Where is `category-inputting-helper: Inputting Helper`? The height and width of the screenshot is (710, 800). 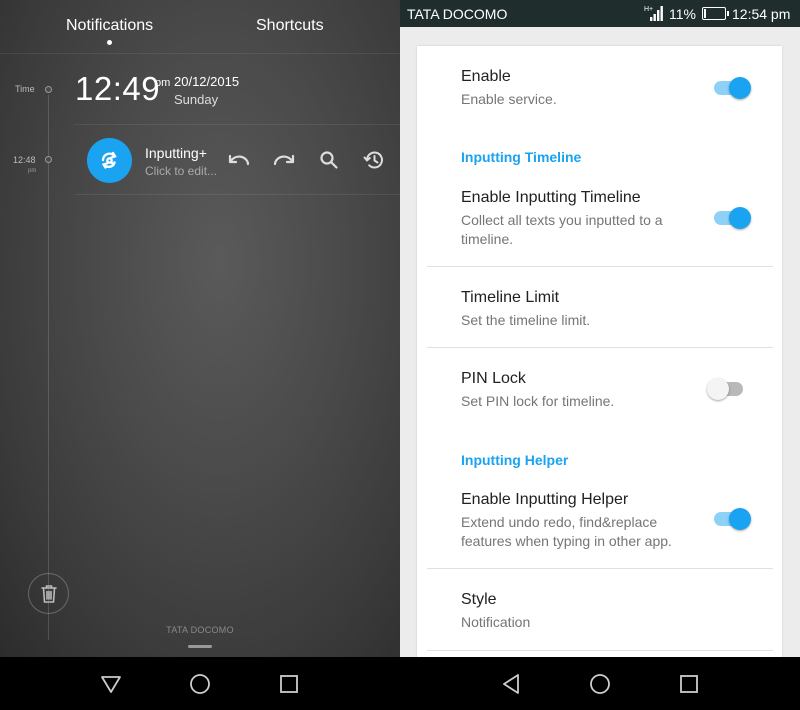
category-inputting-helper: Inputting Helper is located at coordinates (515, 460).